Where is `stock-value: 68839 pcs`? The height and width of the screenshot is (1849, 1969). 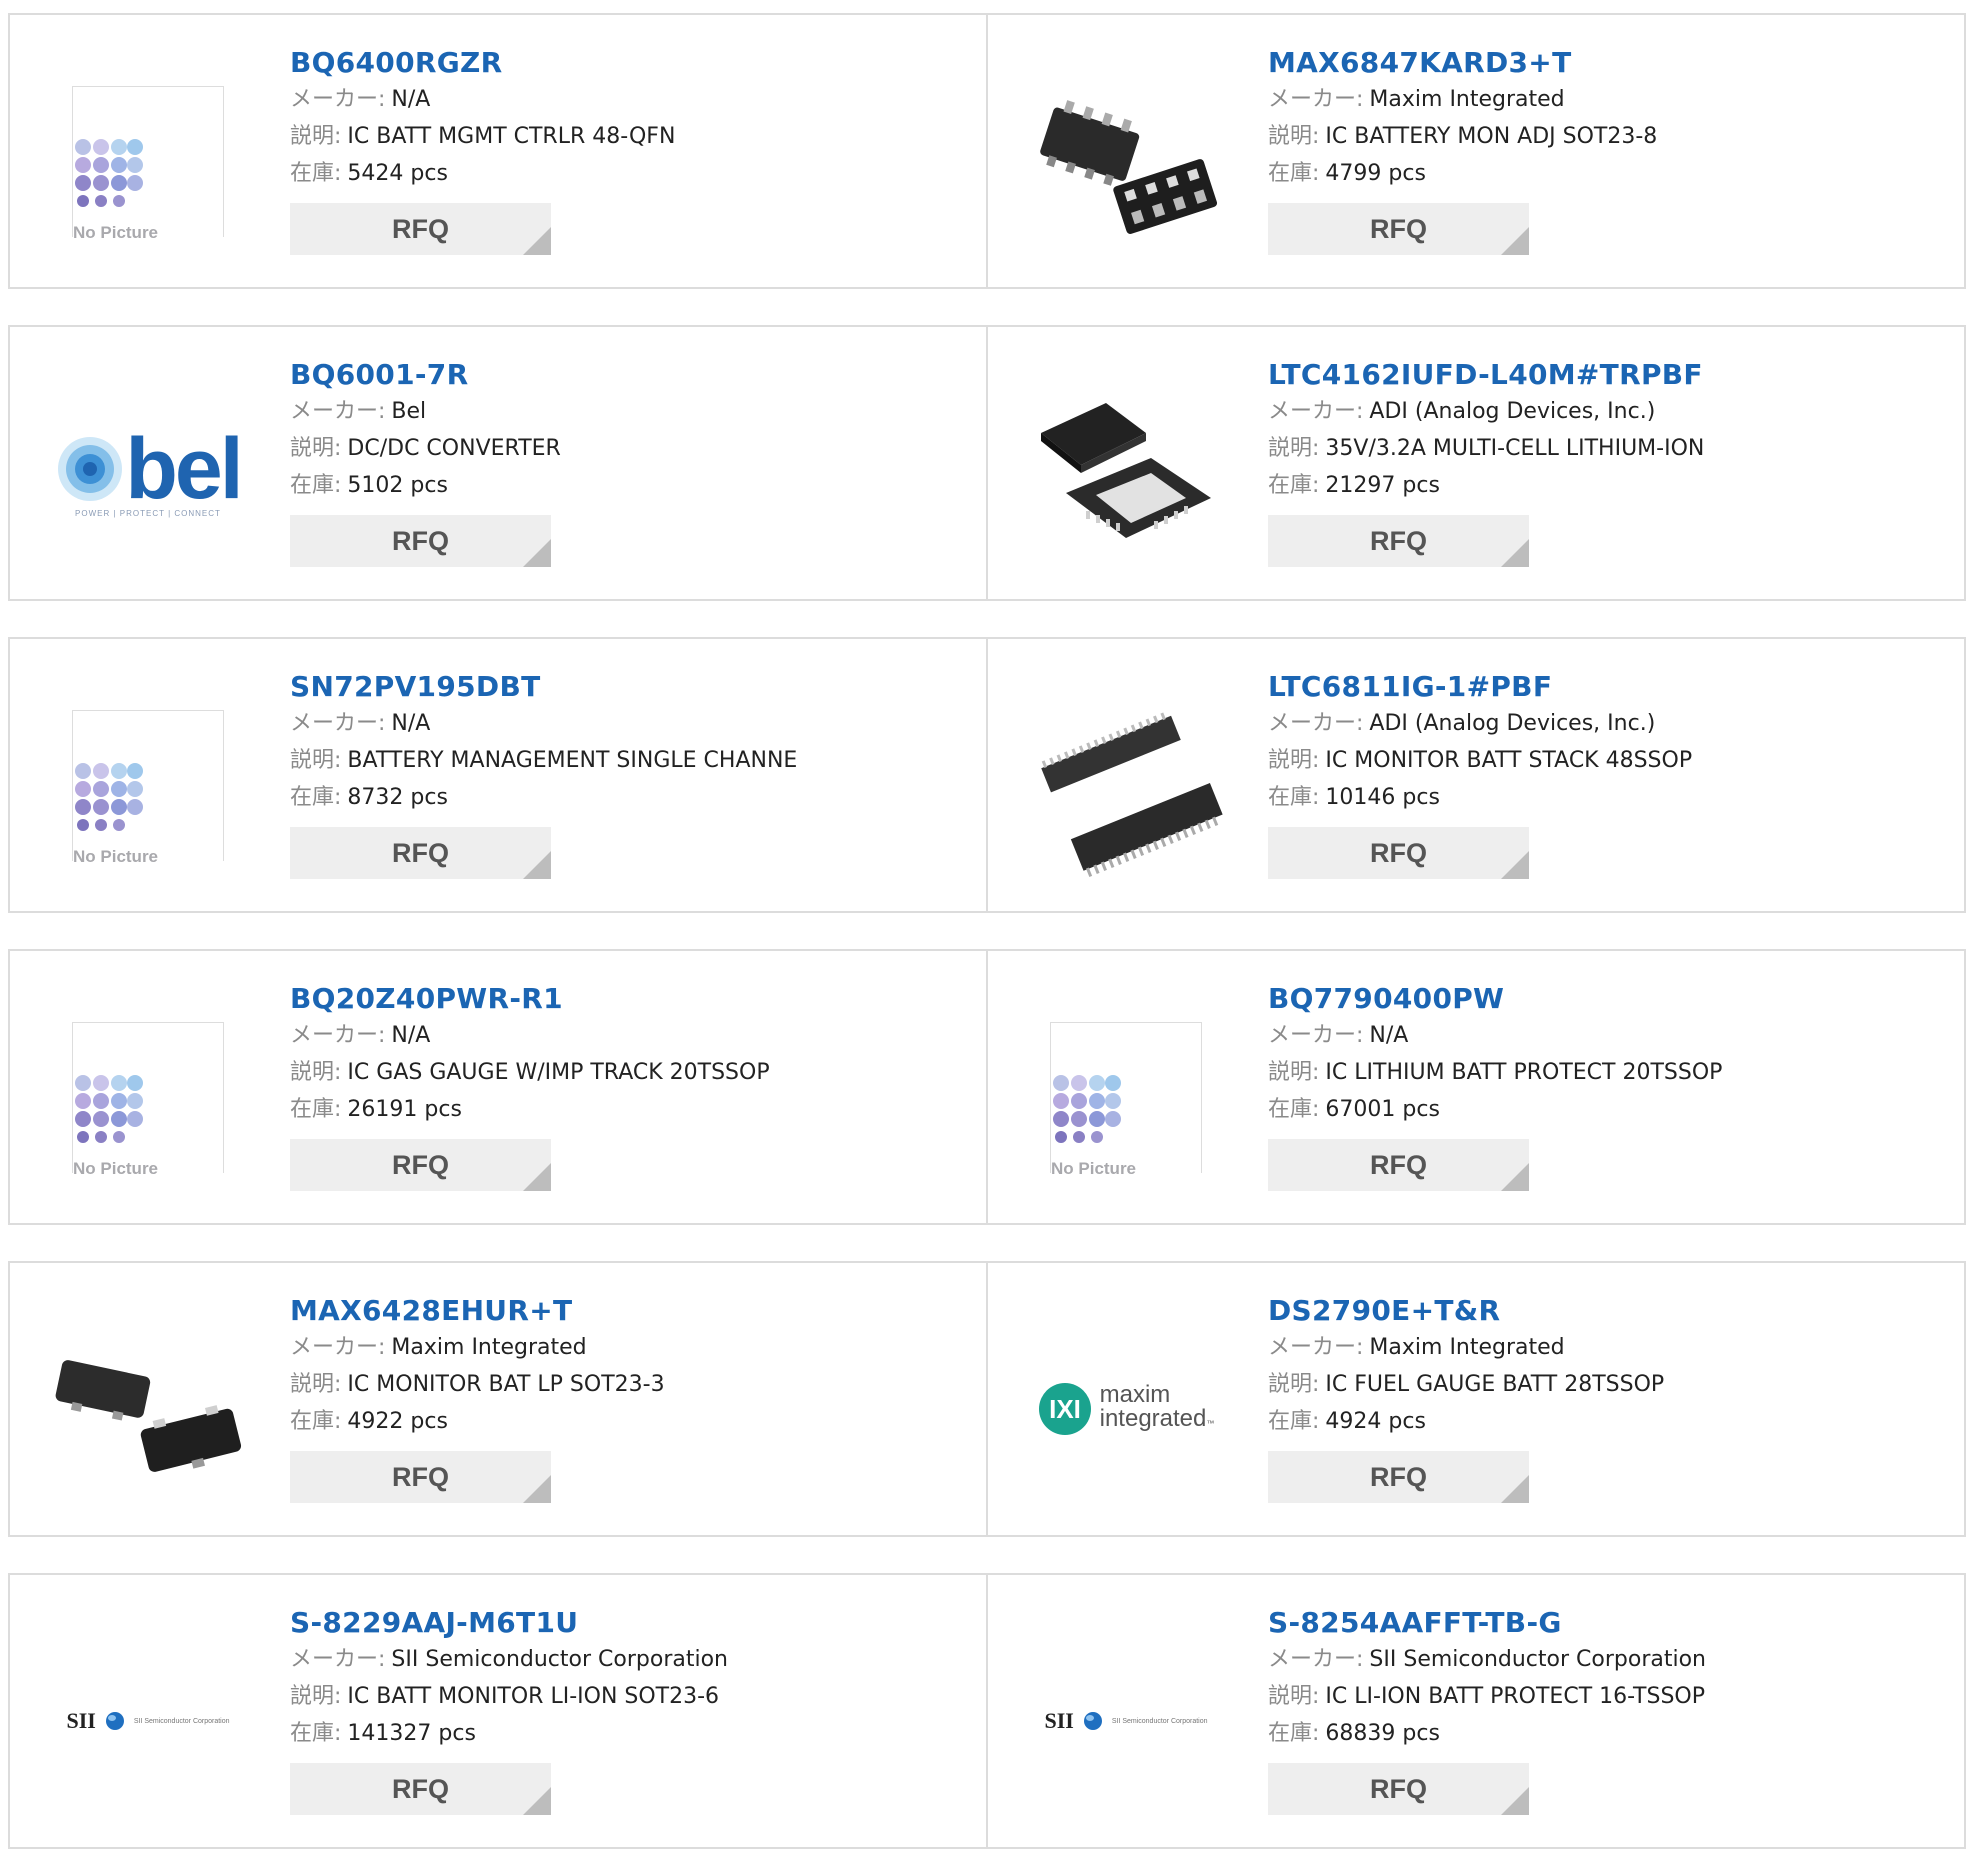
stock-value: 68839 pcs is located at coordinates (1382, 1733).